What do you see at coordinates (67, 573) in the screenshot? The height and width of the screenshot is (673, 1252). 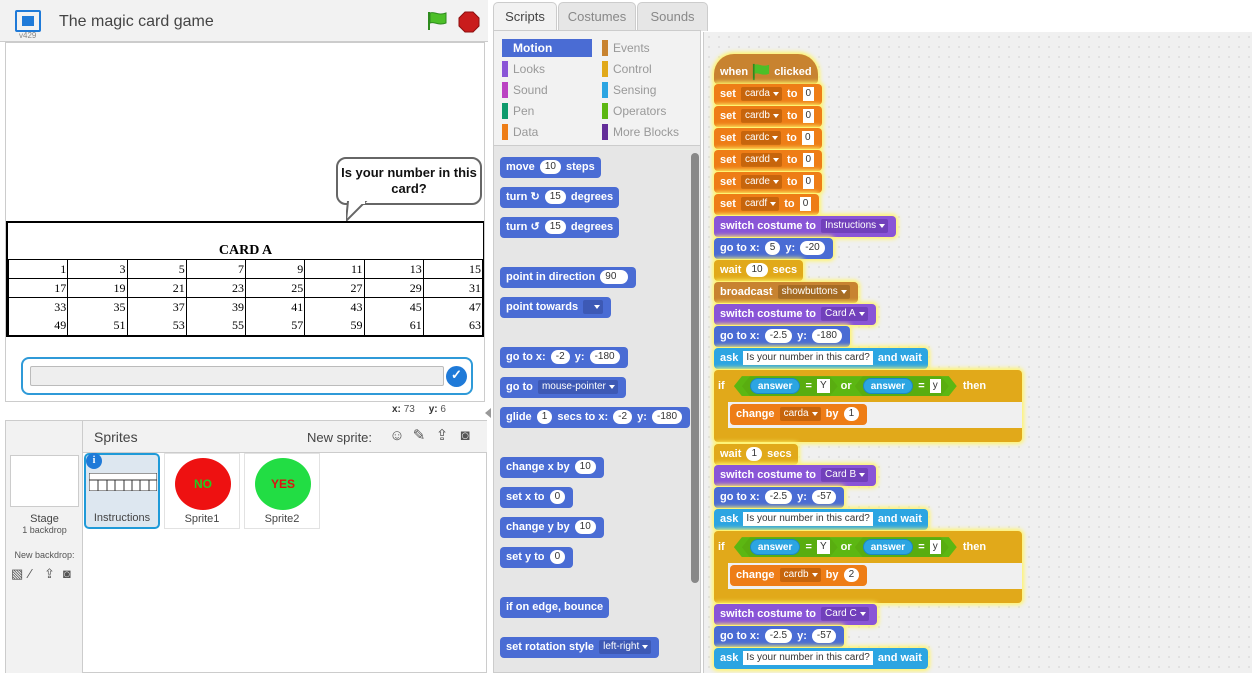 I see `camera-backdrop-icon: ◙` at bounding box center [67, 573].